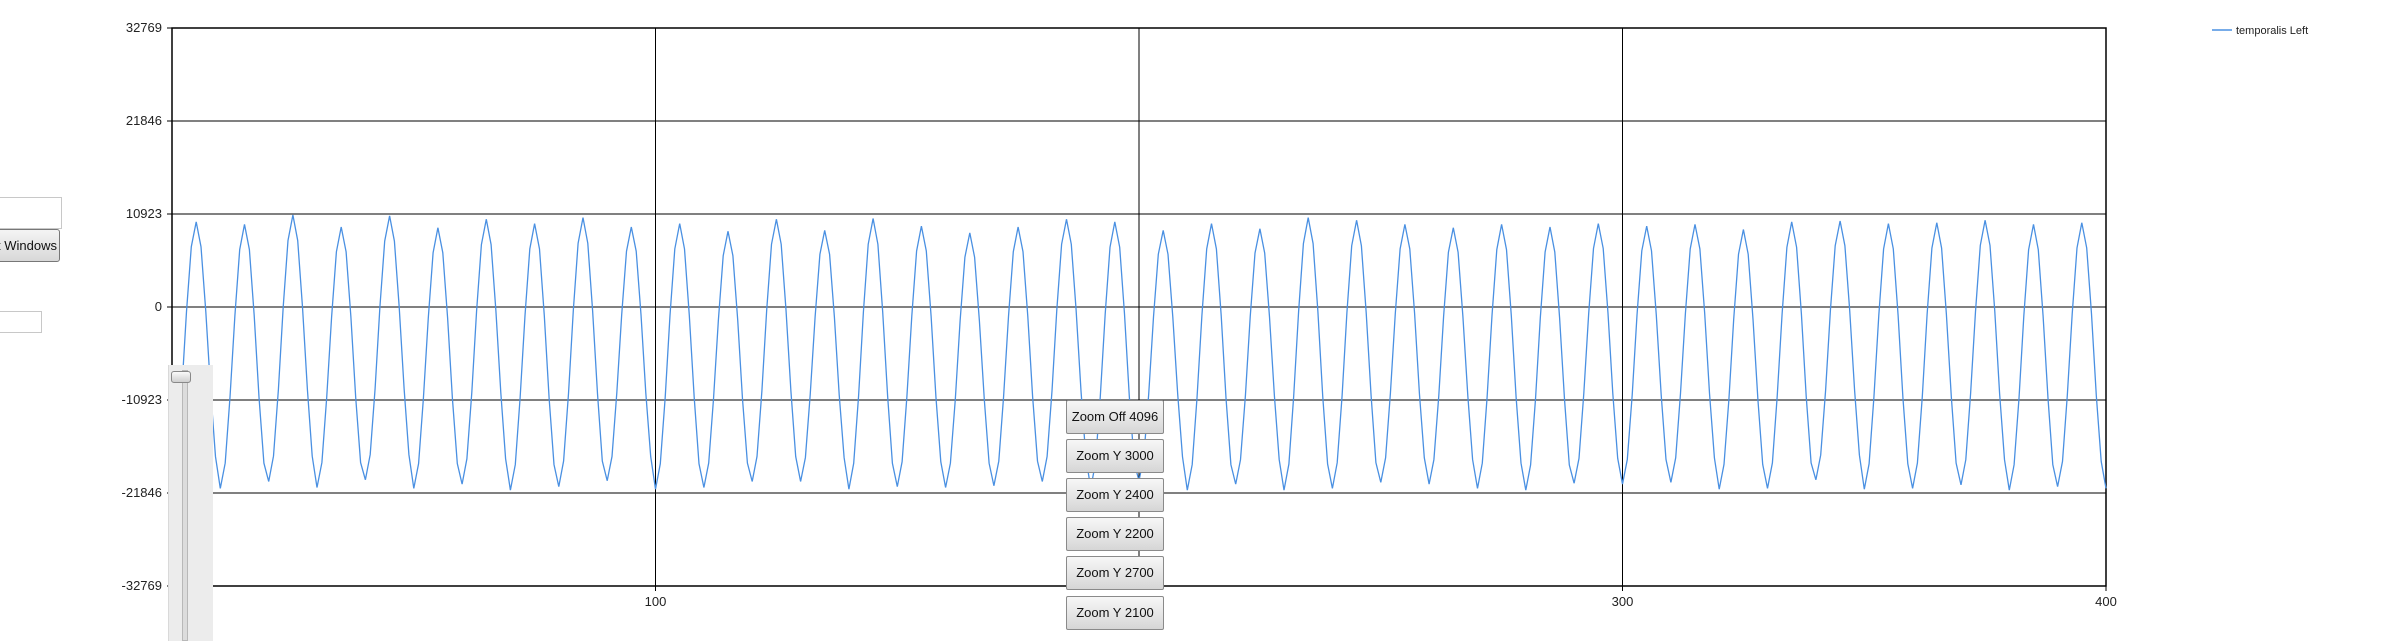  I want to click on y-axis: 32769 21846 10923 0 -10923 -21846 -32769, so click(147, 306).